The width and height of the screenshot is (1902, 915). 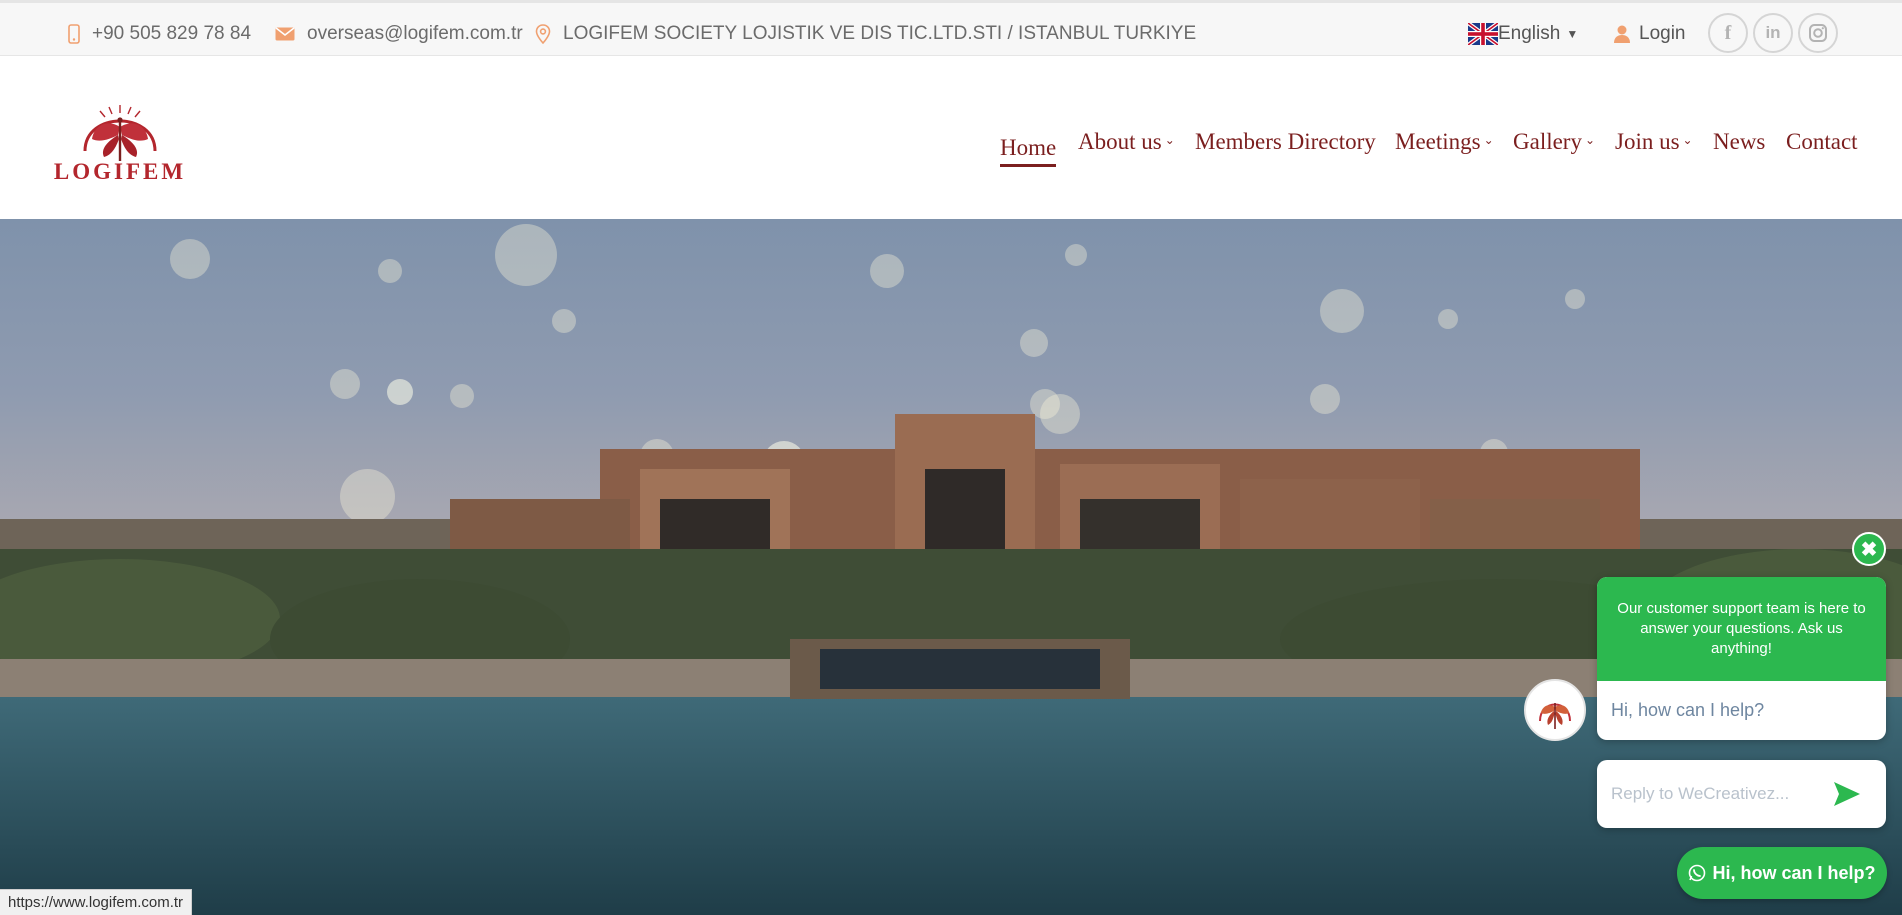 I want to click on chat-greeting-message: Hi, how can I help?, so click(x=1688, y=710).